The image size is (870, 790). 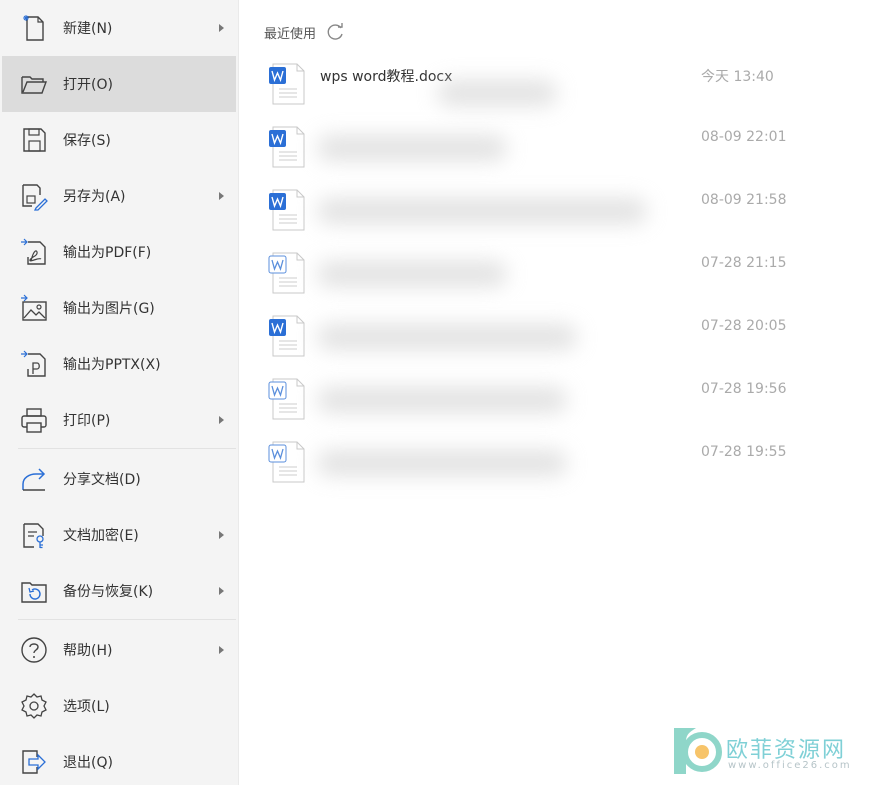 I want to click on recent-file-row: 07-28 19:55, so click(x=557, y=470).